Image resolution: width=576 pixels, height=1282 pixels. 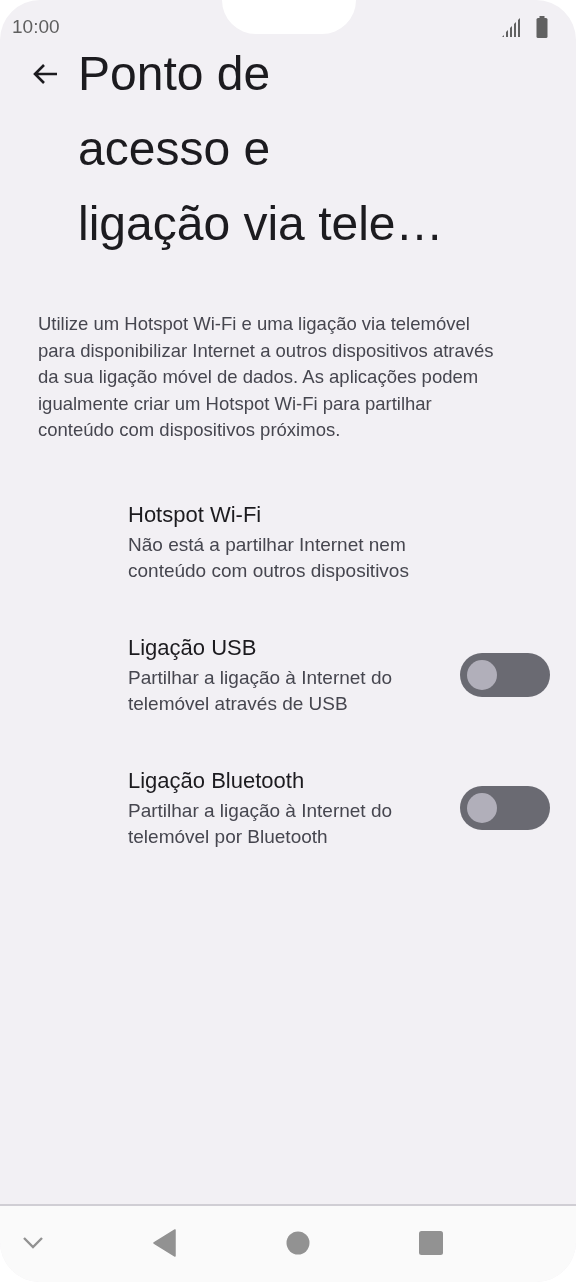 What do you see at coordinates (33, 1243) in the screenshot?
I see `chevron-down-icon` at bounding box center [33, 1243].